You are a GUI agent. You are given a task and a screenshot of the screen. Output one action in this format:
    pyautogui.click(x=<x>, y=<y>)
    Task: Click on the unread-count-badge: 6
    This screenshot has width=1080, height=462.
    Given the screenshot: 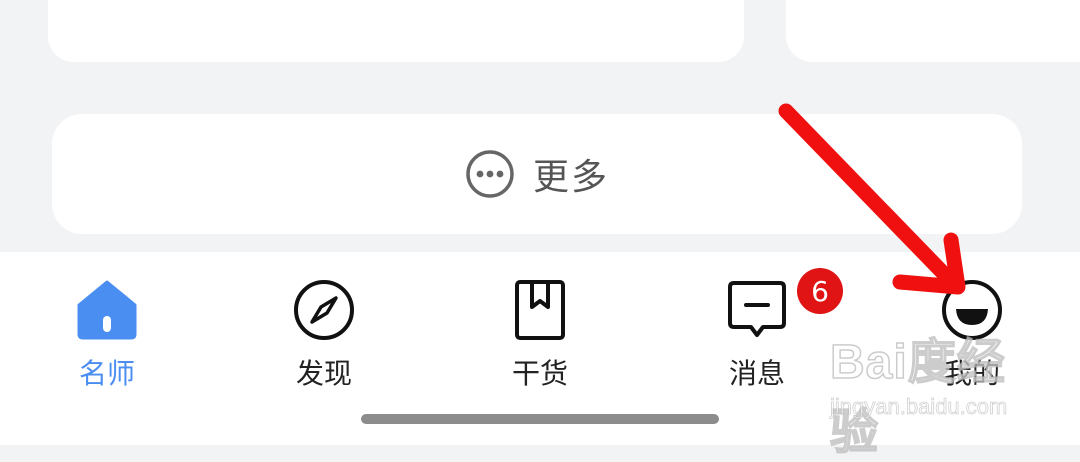 What is the action you would take?
    pyautogui.click(x=820, y=291)
    